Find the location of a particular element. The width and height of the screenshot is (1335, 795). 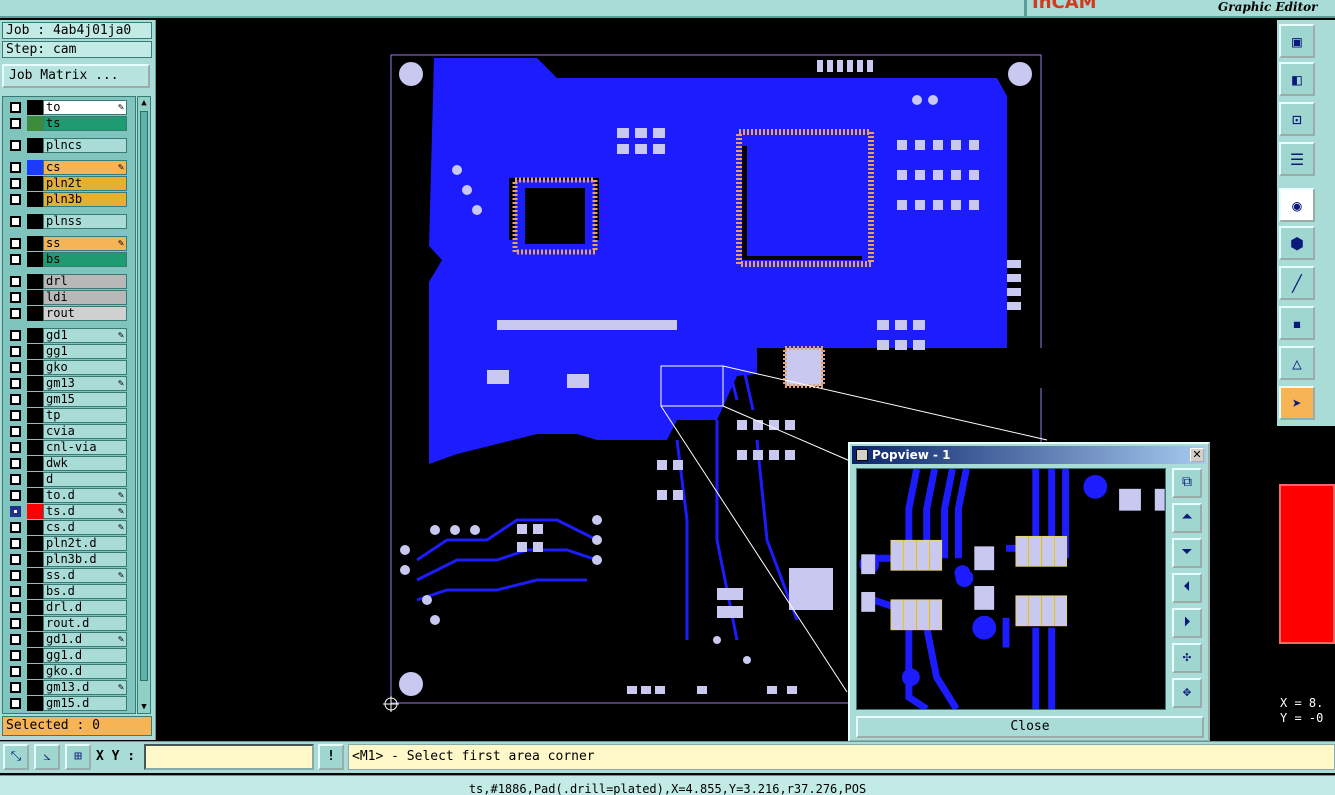

xy-input is located at coordinates (229, 757).